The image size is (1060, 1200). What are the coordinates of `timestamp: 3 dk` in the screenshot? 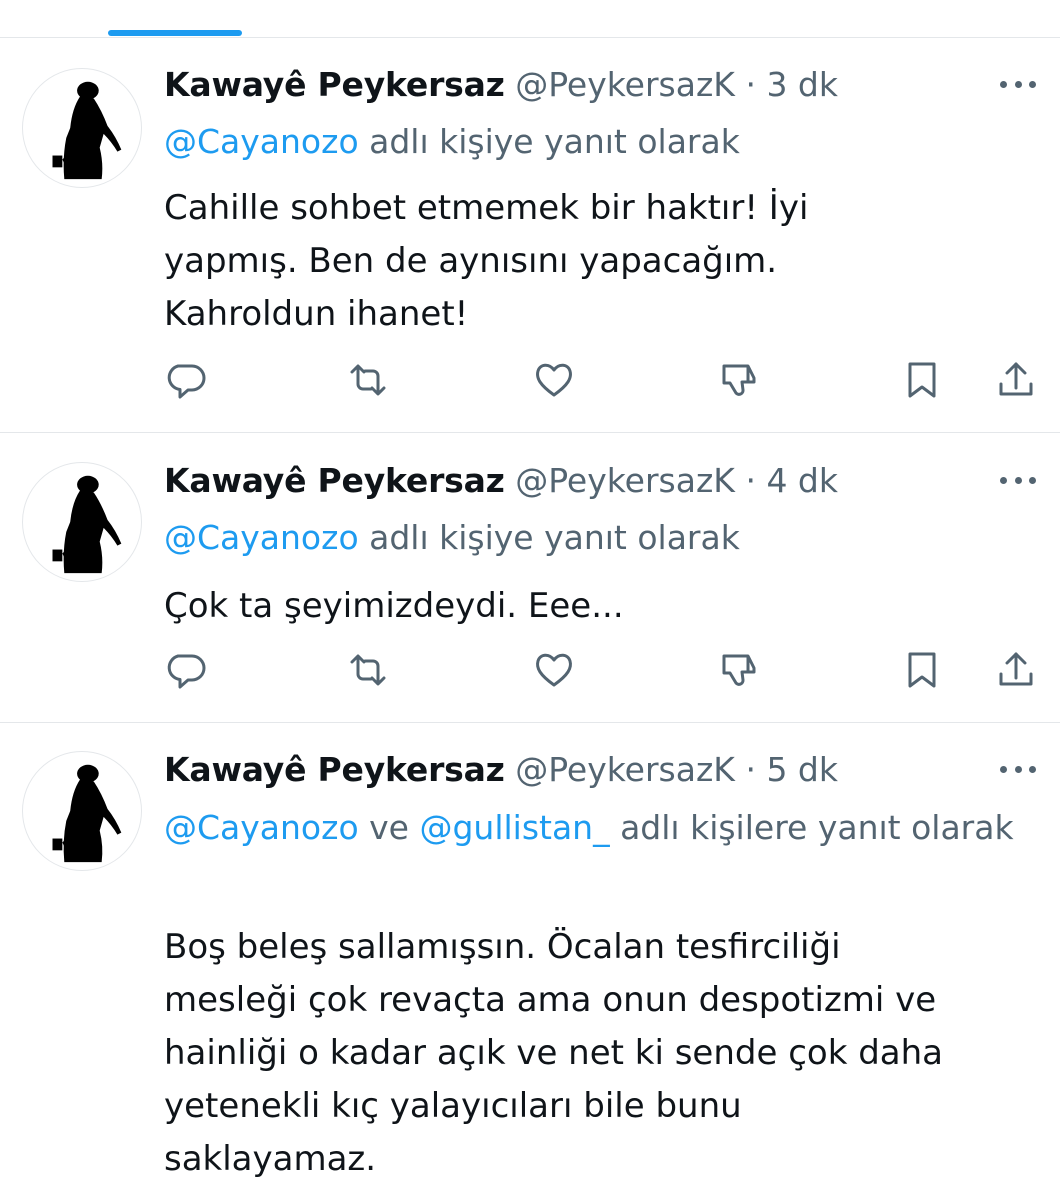 It's located at (802, 84).